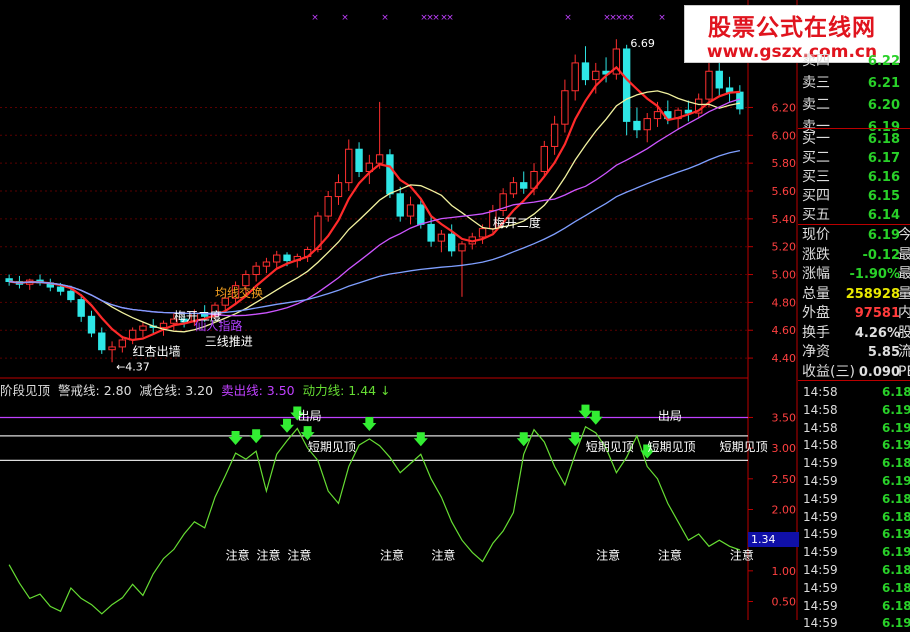 The image size is (910, 632). I want to click on quote-label: 收益(三), so click(828, 371).